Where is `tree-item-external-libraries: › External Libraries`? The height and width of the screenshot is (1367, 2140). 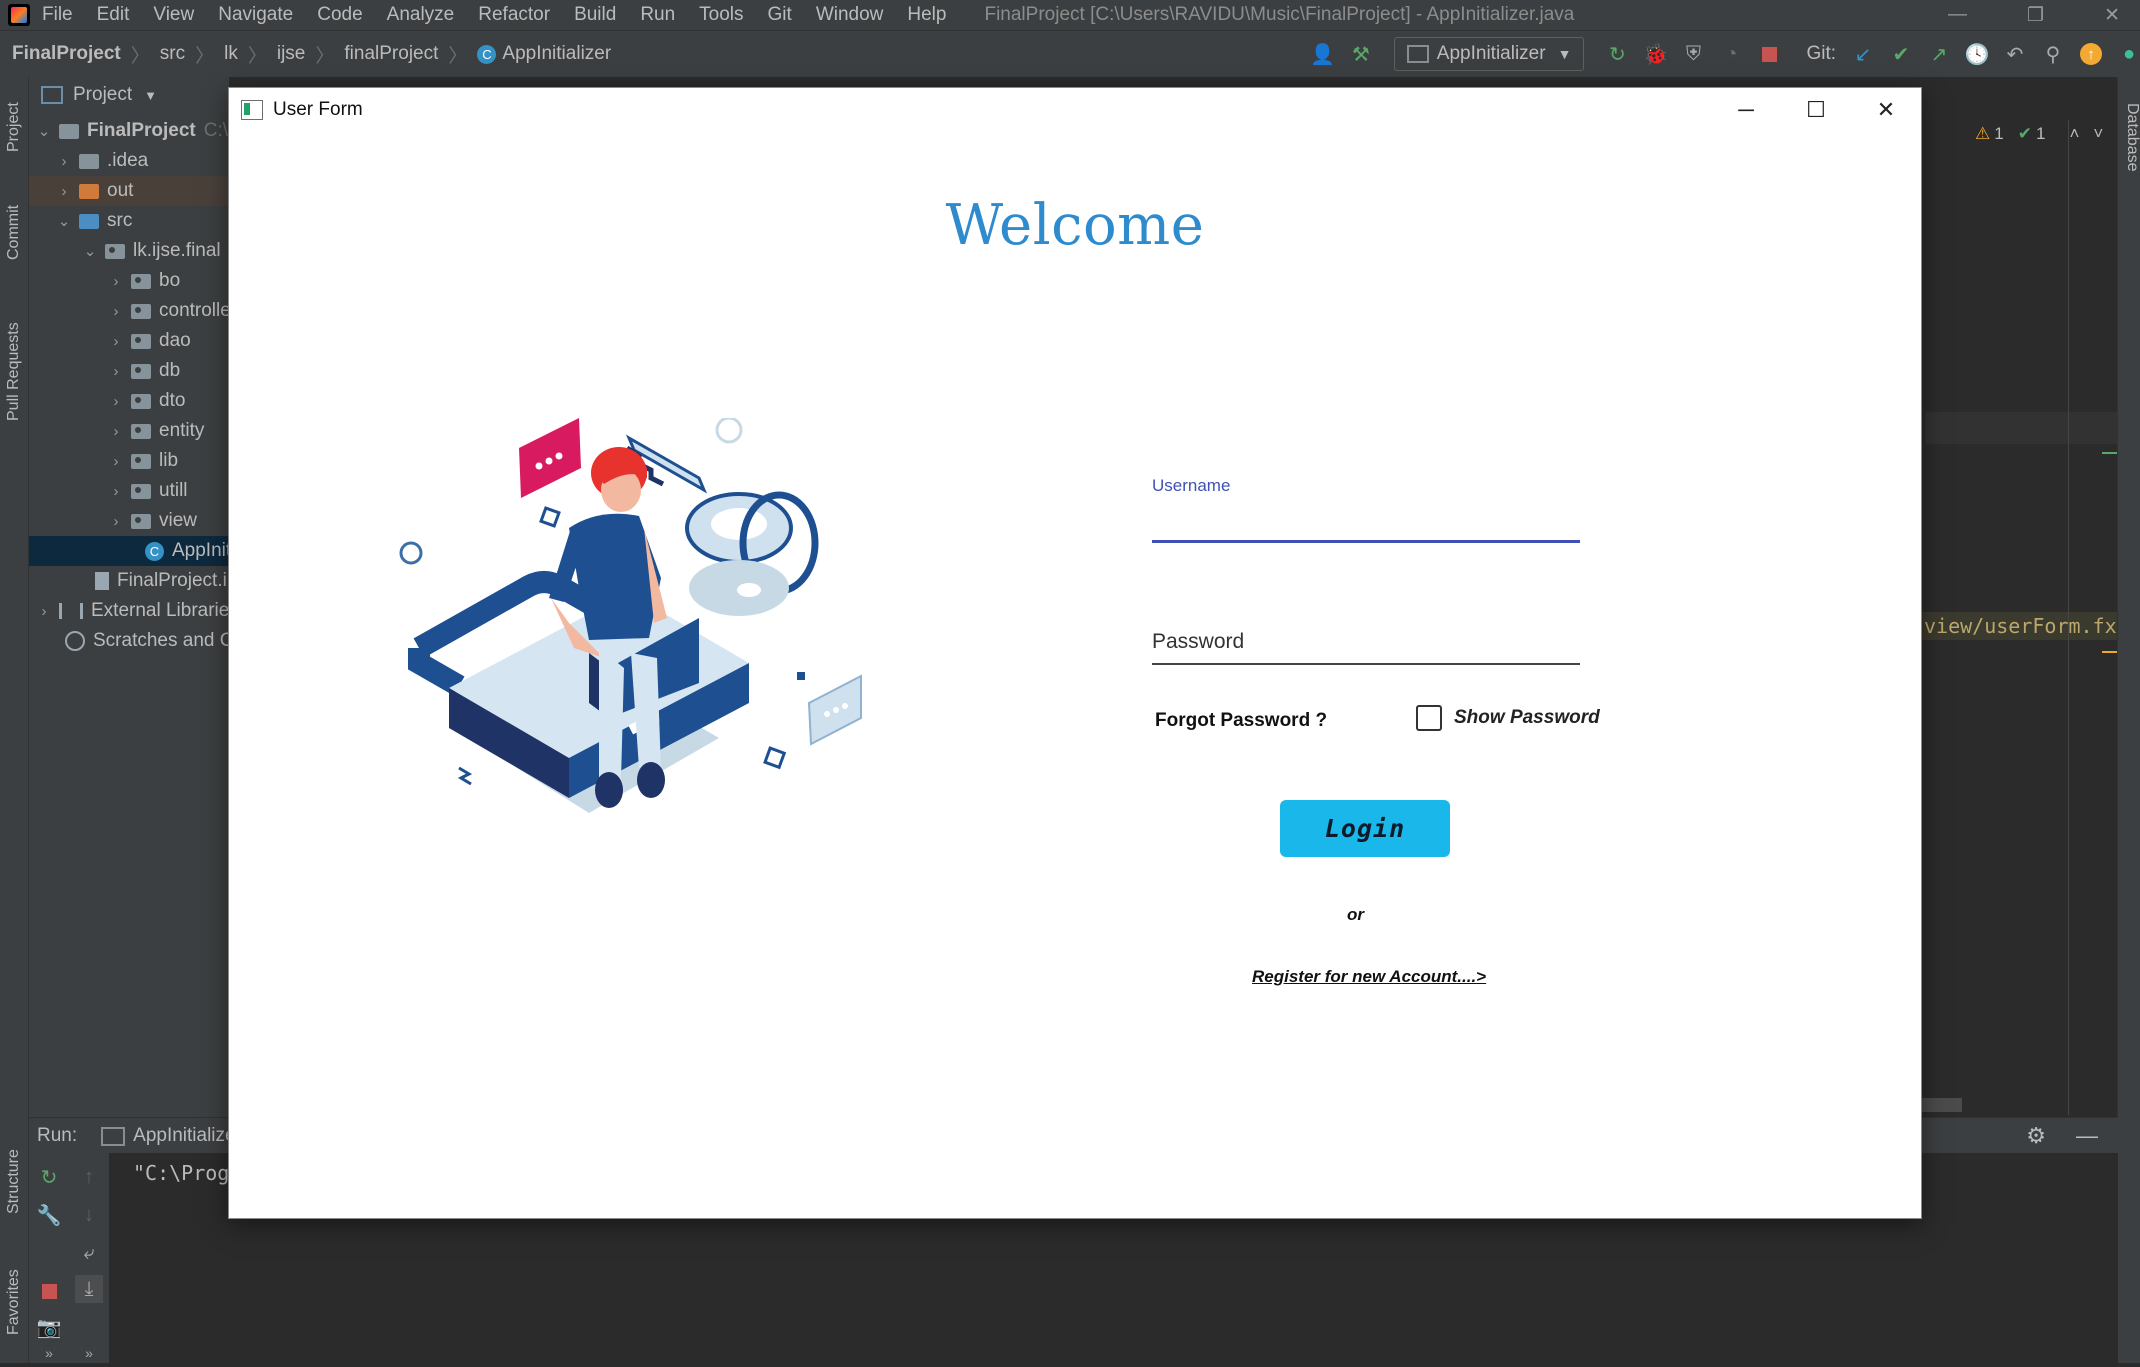
tree-item-external-libraries: › External Libraries is located at coordinates (129, 611).